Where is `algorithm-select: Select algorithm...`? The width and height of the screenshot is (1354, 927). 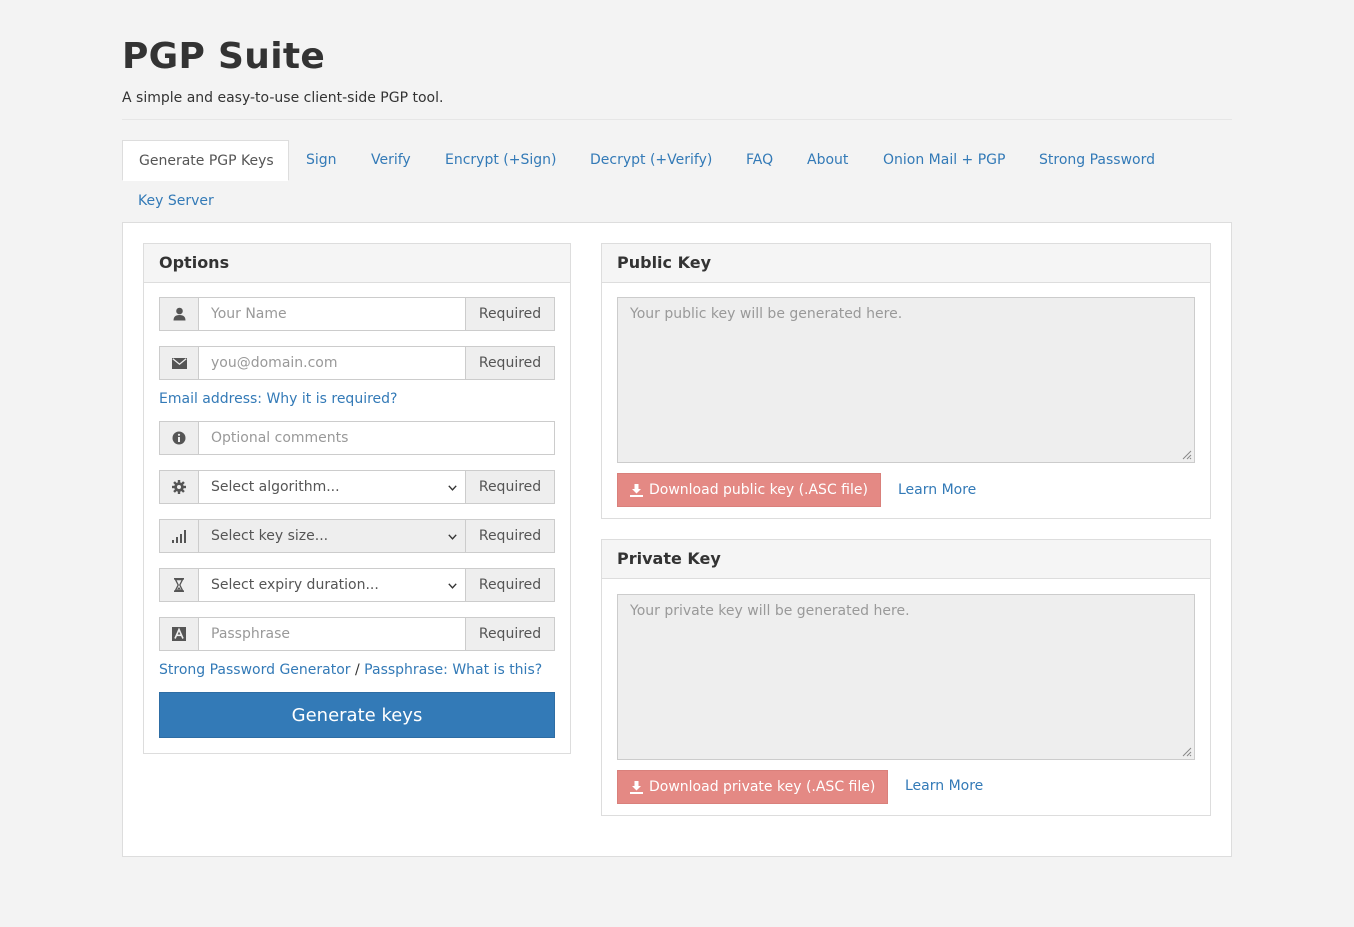 algorithm-select: Select algorithm... is located at coordinates (332, 487).